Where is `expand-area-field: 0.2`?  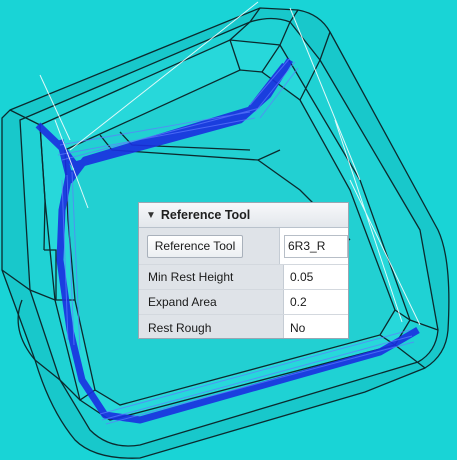 expand-area-field: 0.2 is located at coordinates (316, 302).